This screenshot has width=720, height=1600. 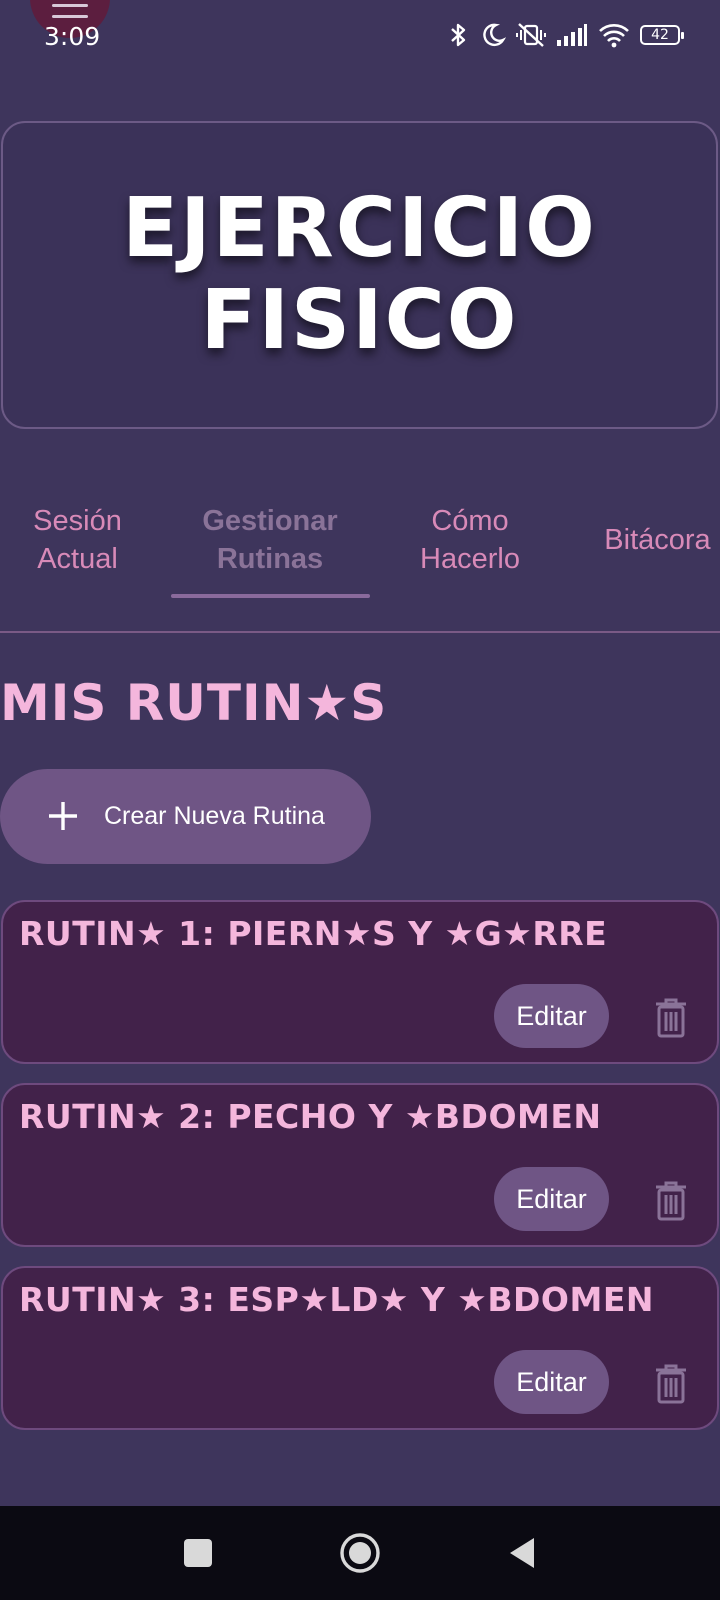 I want to click on create-routine-label: Crear Nueva Rutina, so click(x=214, y=816).